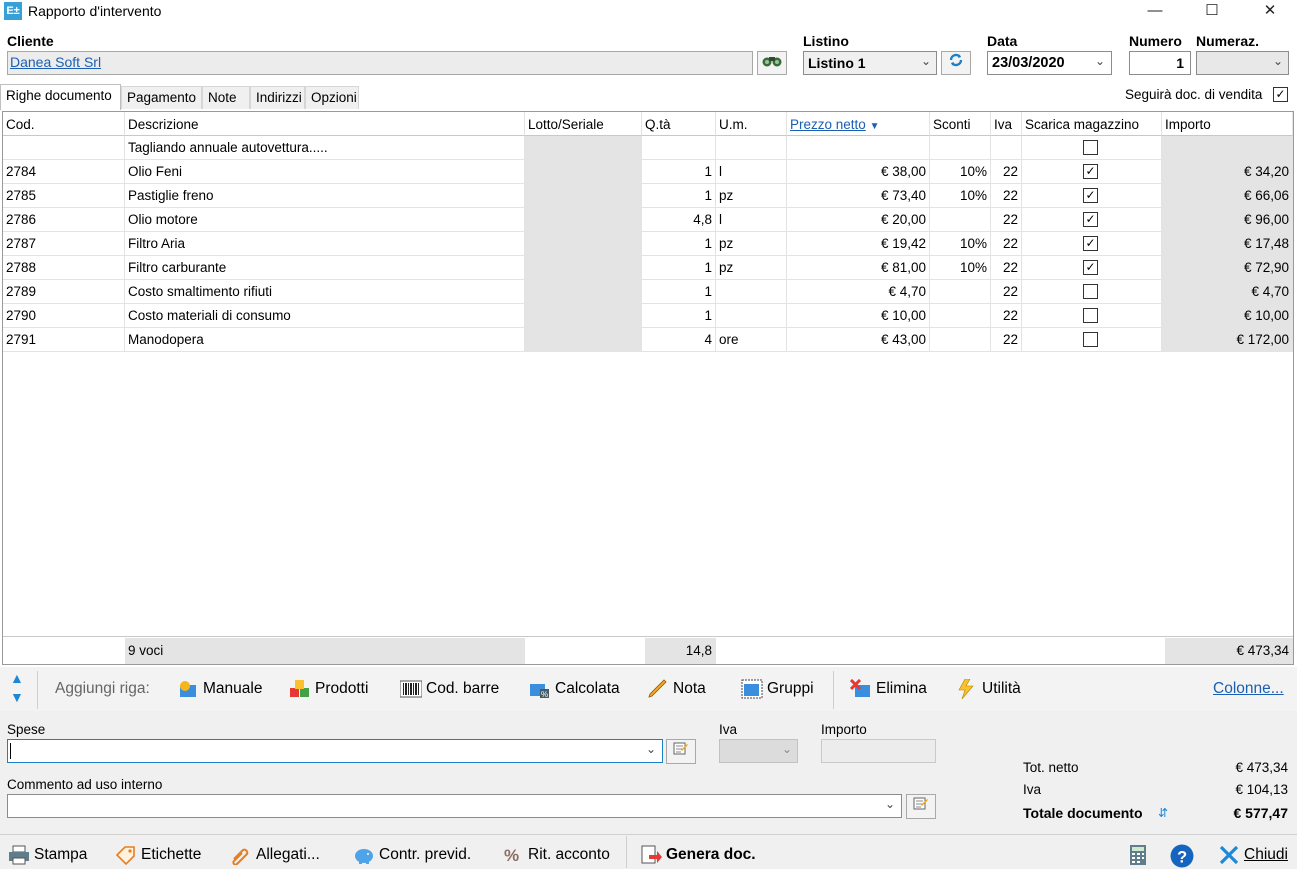 This screenshot has width=1297, height=869. I want to click on importo-spese-field, so click(878, 751).